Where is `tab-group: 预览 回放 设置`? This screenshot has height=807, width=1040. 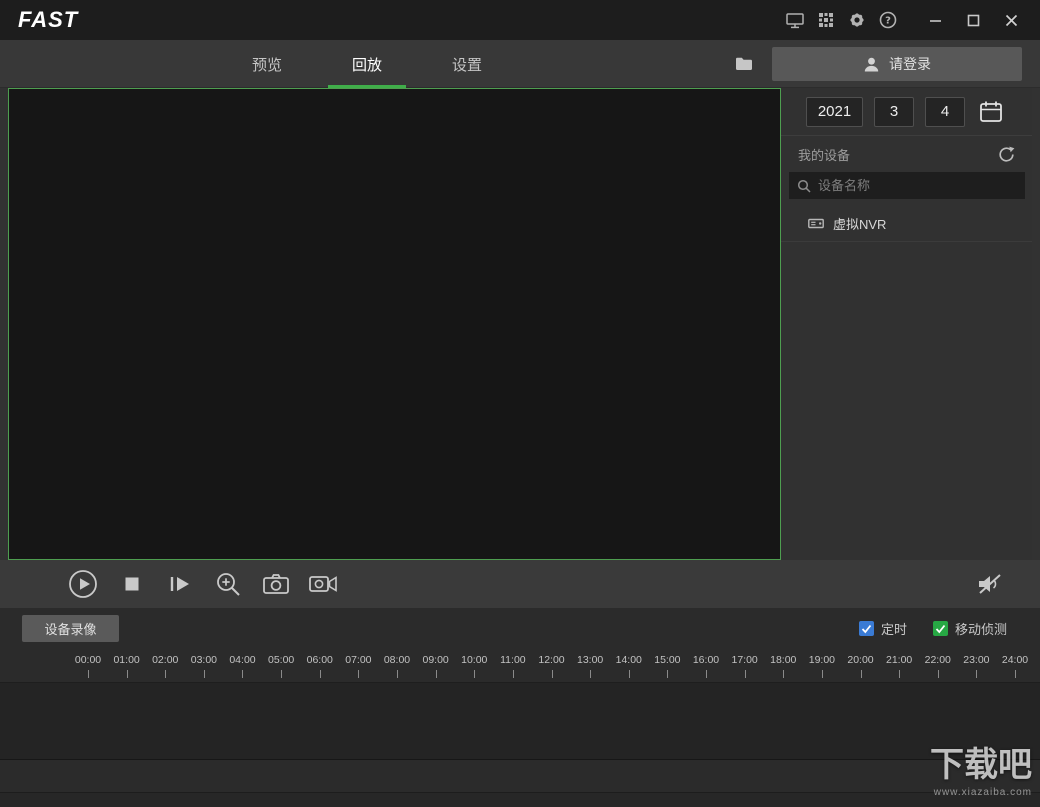 tab-group: 预览 回放 设置 is located at coordinates (367, 64).